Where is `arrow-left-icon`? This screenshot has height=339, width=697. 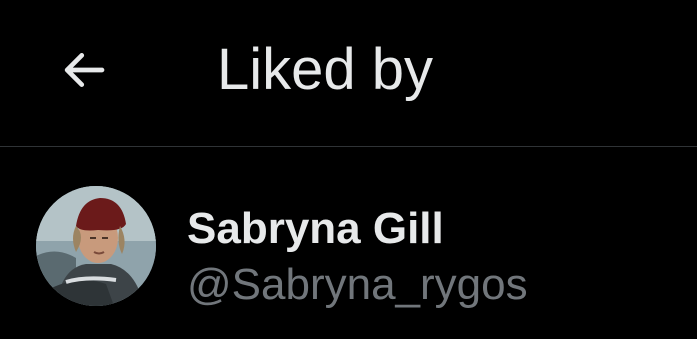 arrow-left-icon is located at coordinates (84, 70).